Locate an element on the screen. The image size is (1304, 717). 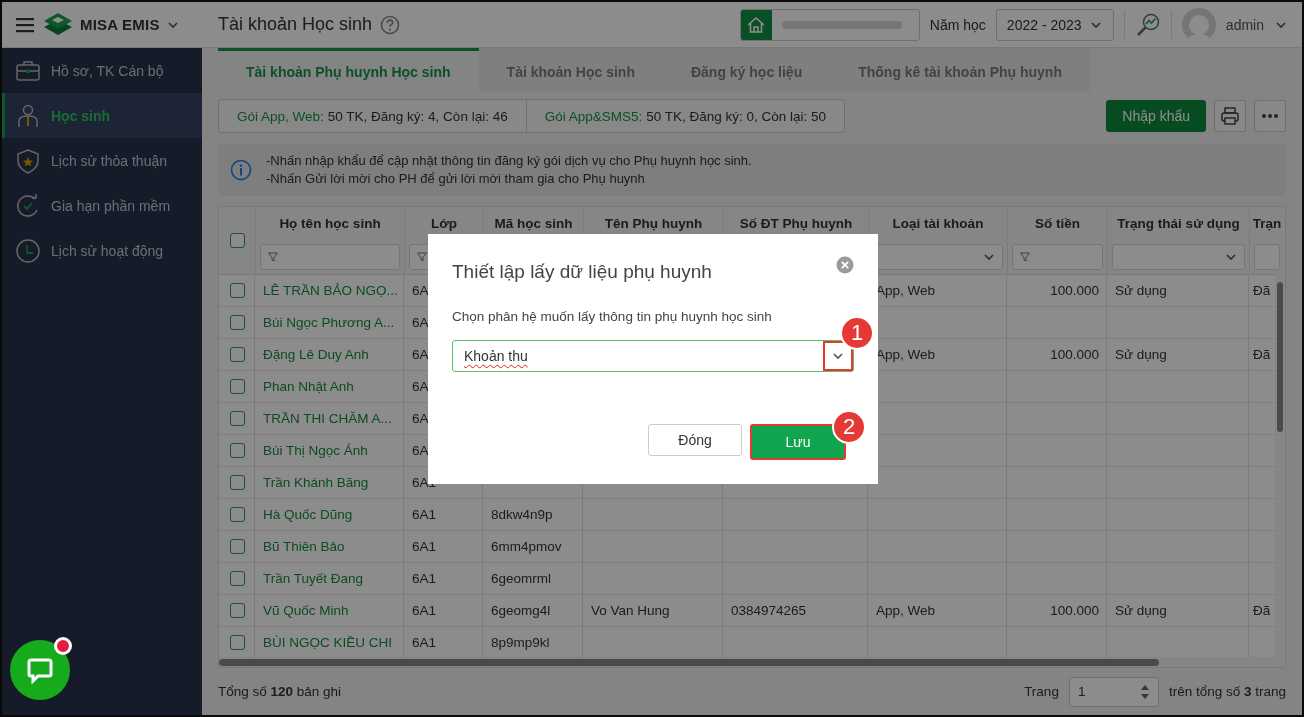
sidebar-item: Gia hạn phần mềm is located at coordinates (102, 205).